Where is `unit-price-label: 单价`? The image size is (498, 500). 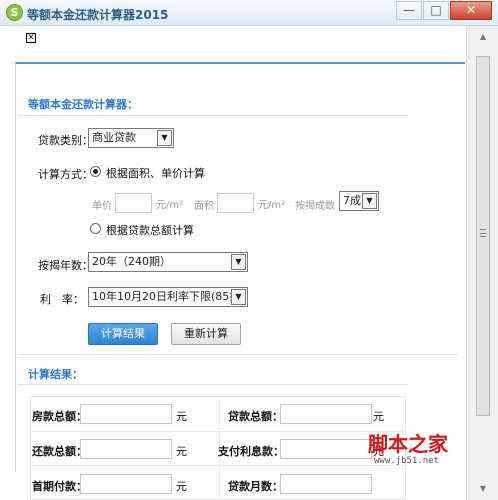
unit-price-label: 单价 is located at coordinates (102, 206).